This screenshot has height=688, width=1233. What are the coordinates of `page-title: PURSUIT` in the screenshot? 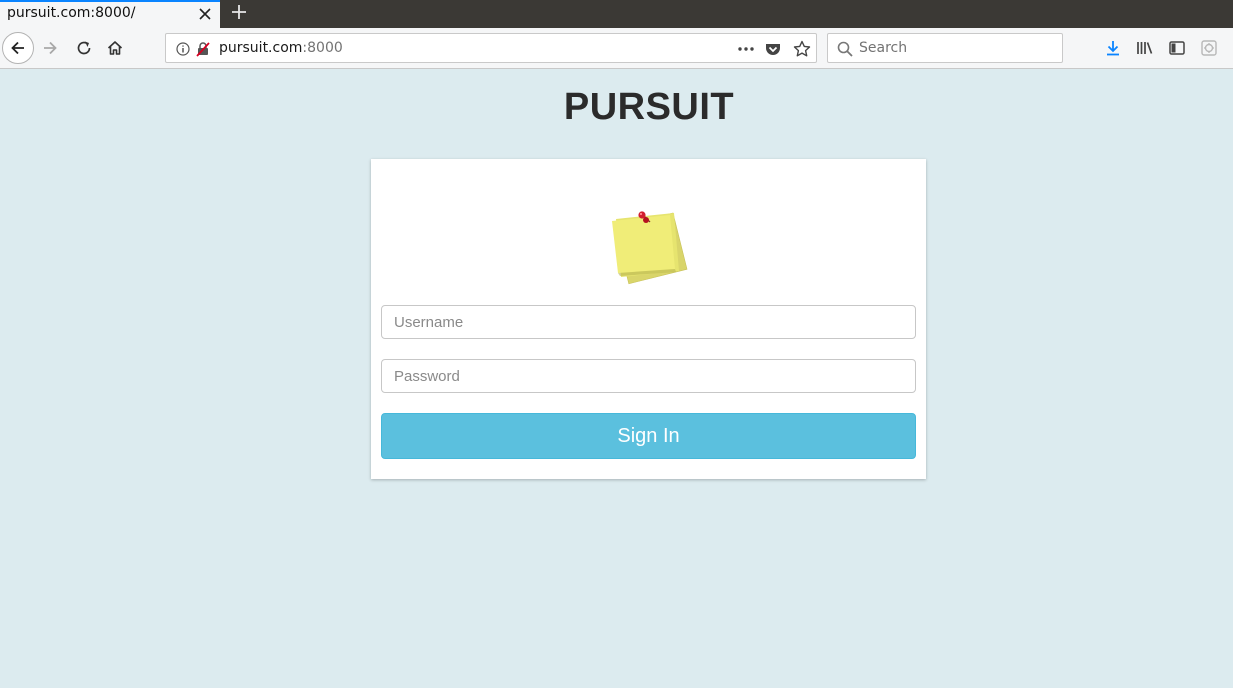 It's located at (649, 107).